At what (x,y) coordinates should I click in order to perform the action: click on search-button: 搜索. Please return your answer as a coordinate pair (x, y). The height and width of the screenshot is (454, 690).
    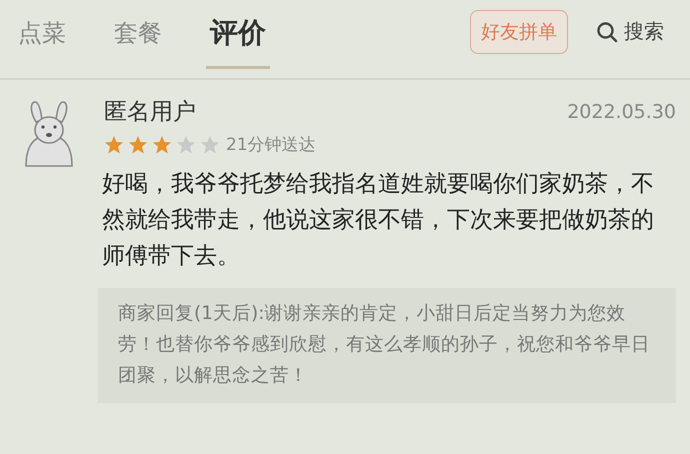
    Looking at the image, I should click on (630, 31).